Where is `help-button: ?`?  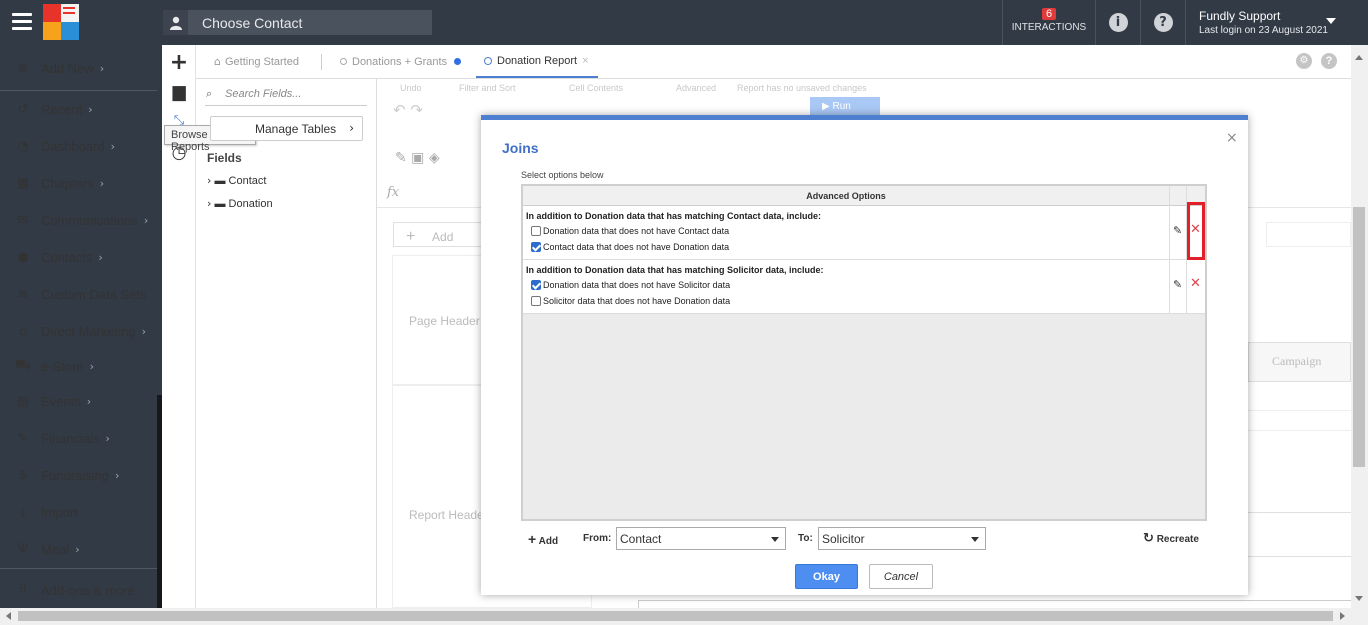
help-button: ? is located at coordinates (1163, 22).